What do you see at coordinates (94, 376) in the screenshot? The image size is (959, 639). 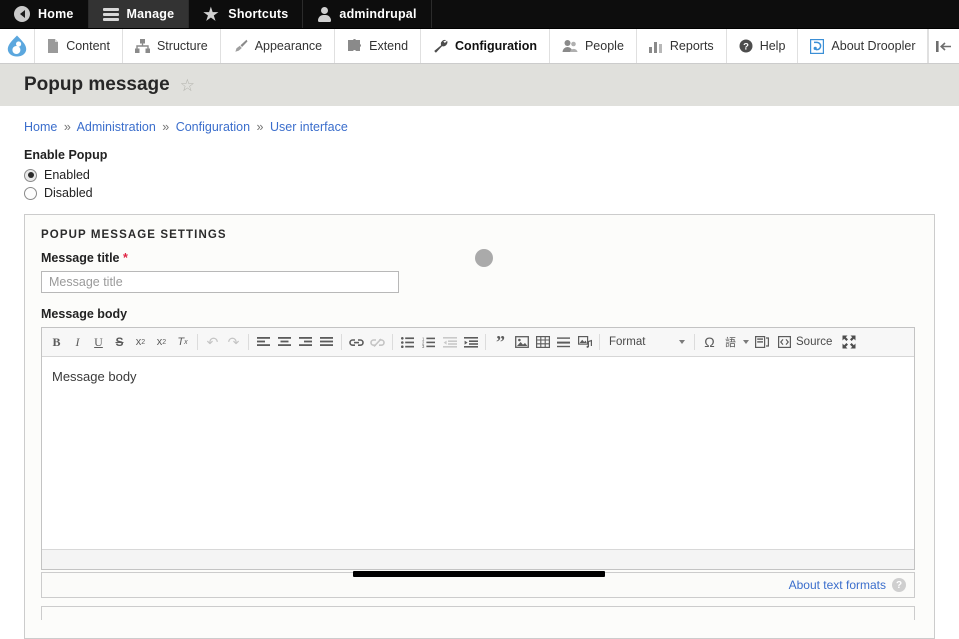 I see `message-body-placeholder: Message body` at bounding box center [94, 376].